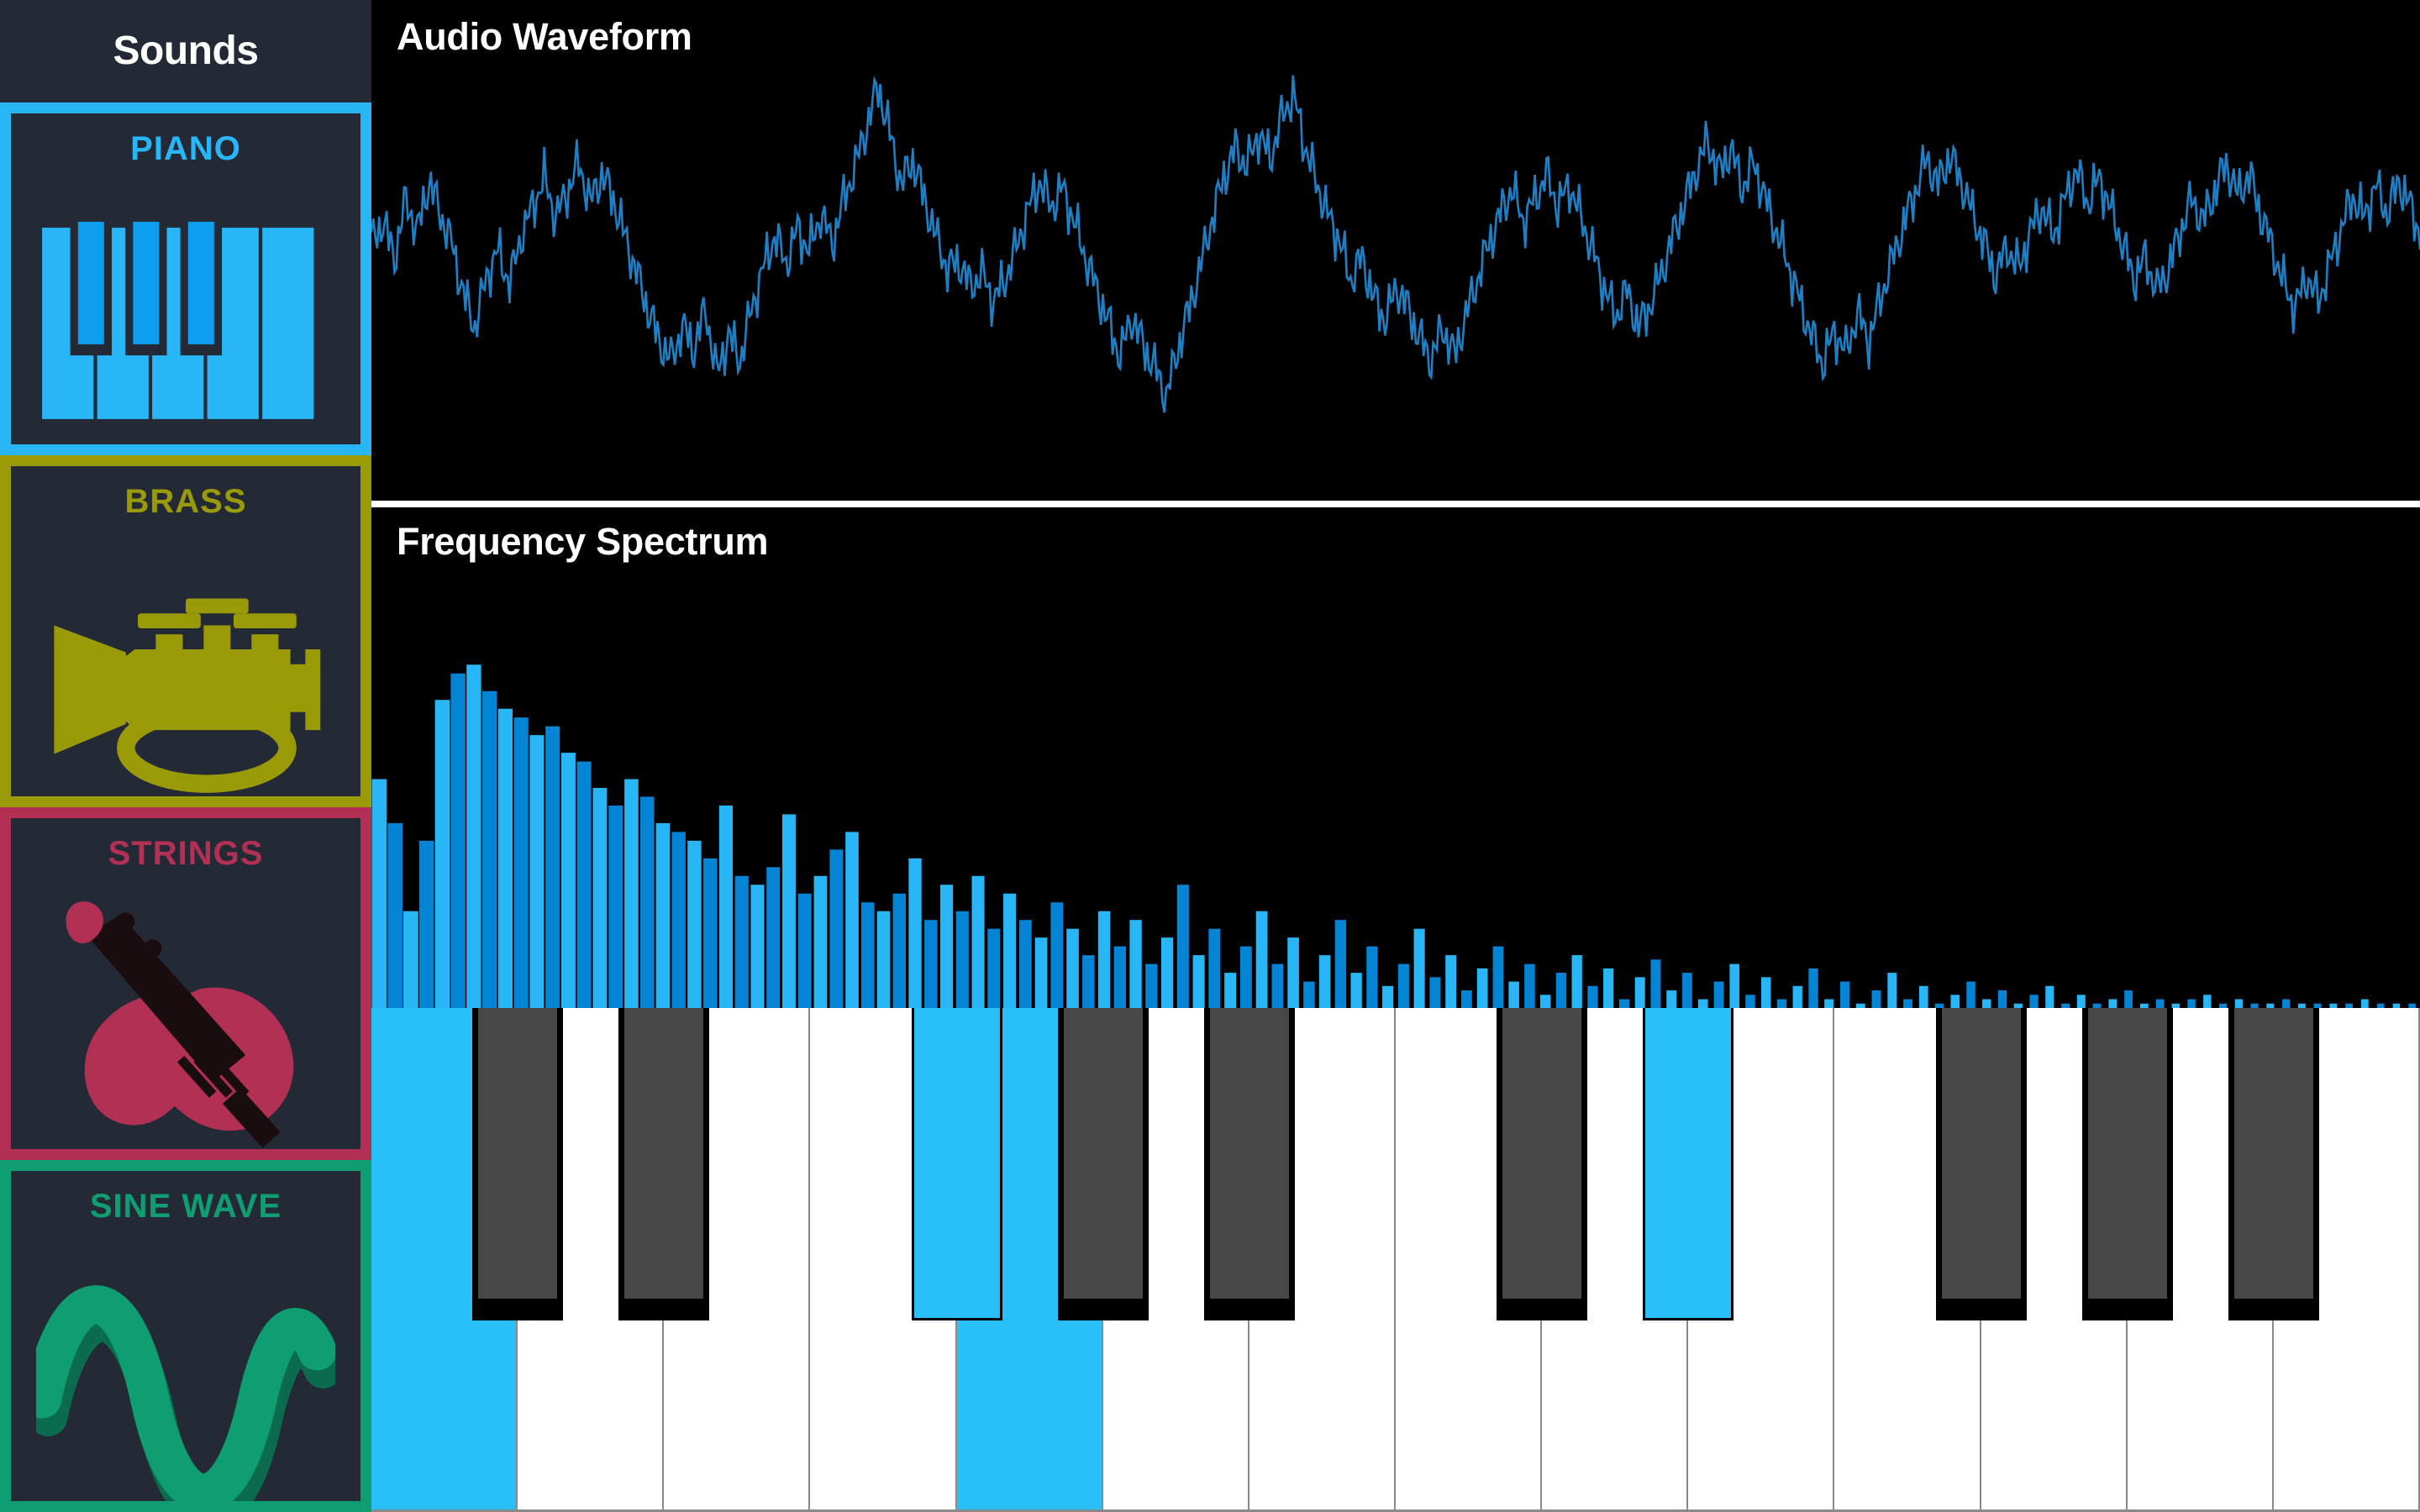  I want to click on sound-preset-sine-wave: SINE WAVE, so click(185, 1335).